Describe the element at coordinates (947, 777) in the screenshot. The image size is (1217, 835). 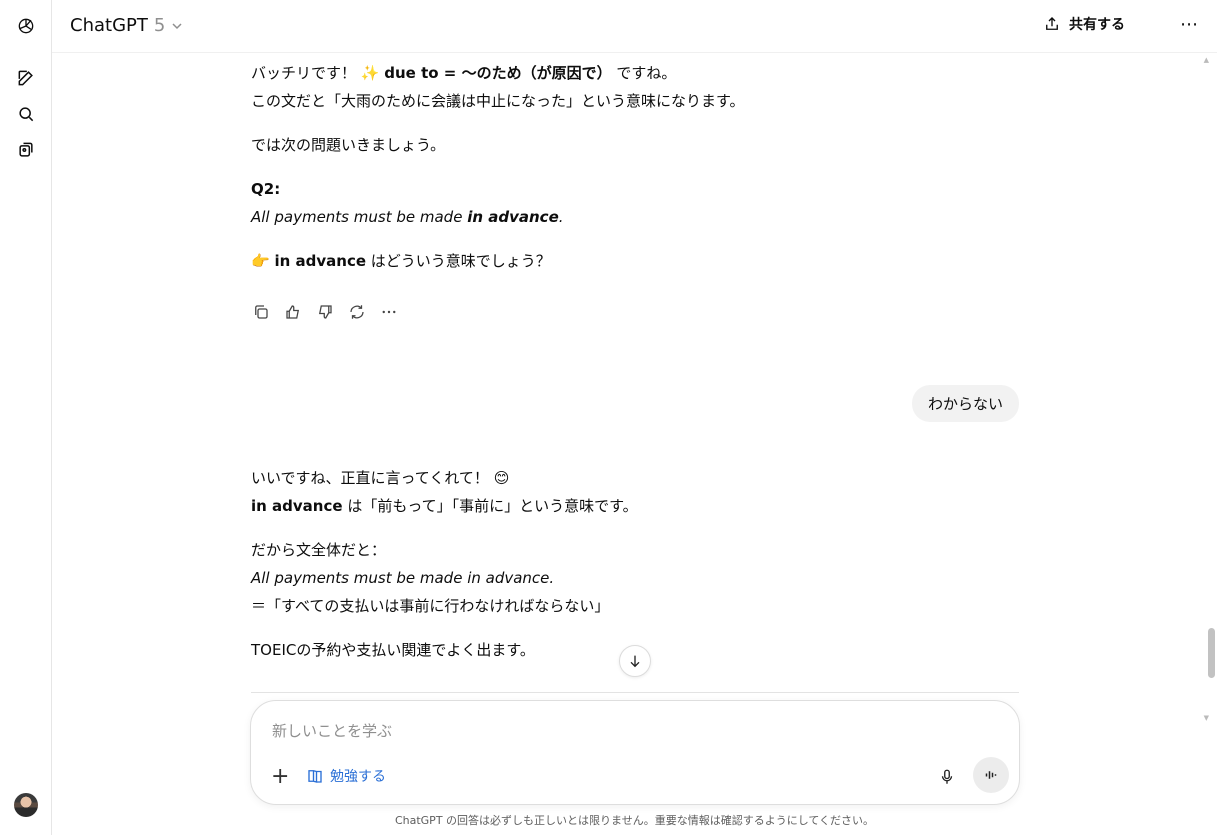
I see `microphone-icon` at that location.